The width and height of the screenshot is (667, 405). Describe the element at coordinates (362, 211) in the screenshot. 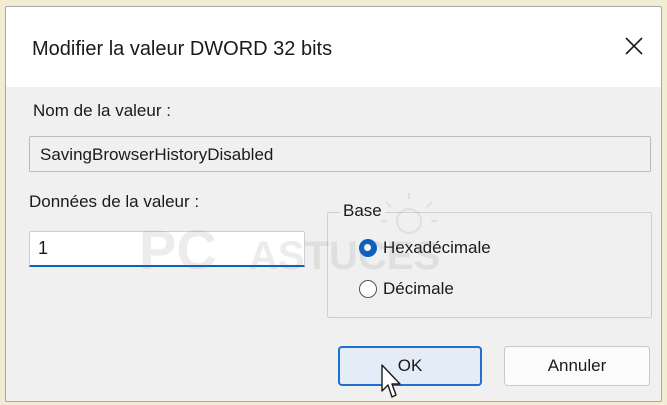

I see `base-legend: Base` at that location.